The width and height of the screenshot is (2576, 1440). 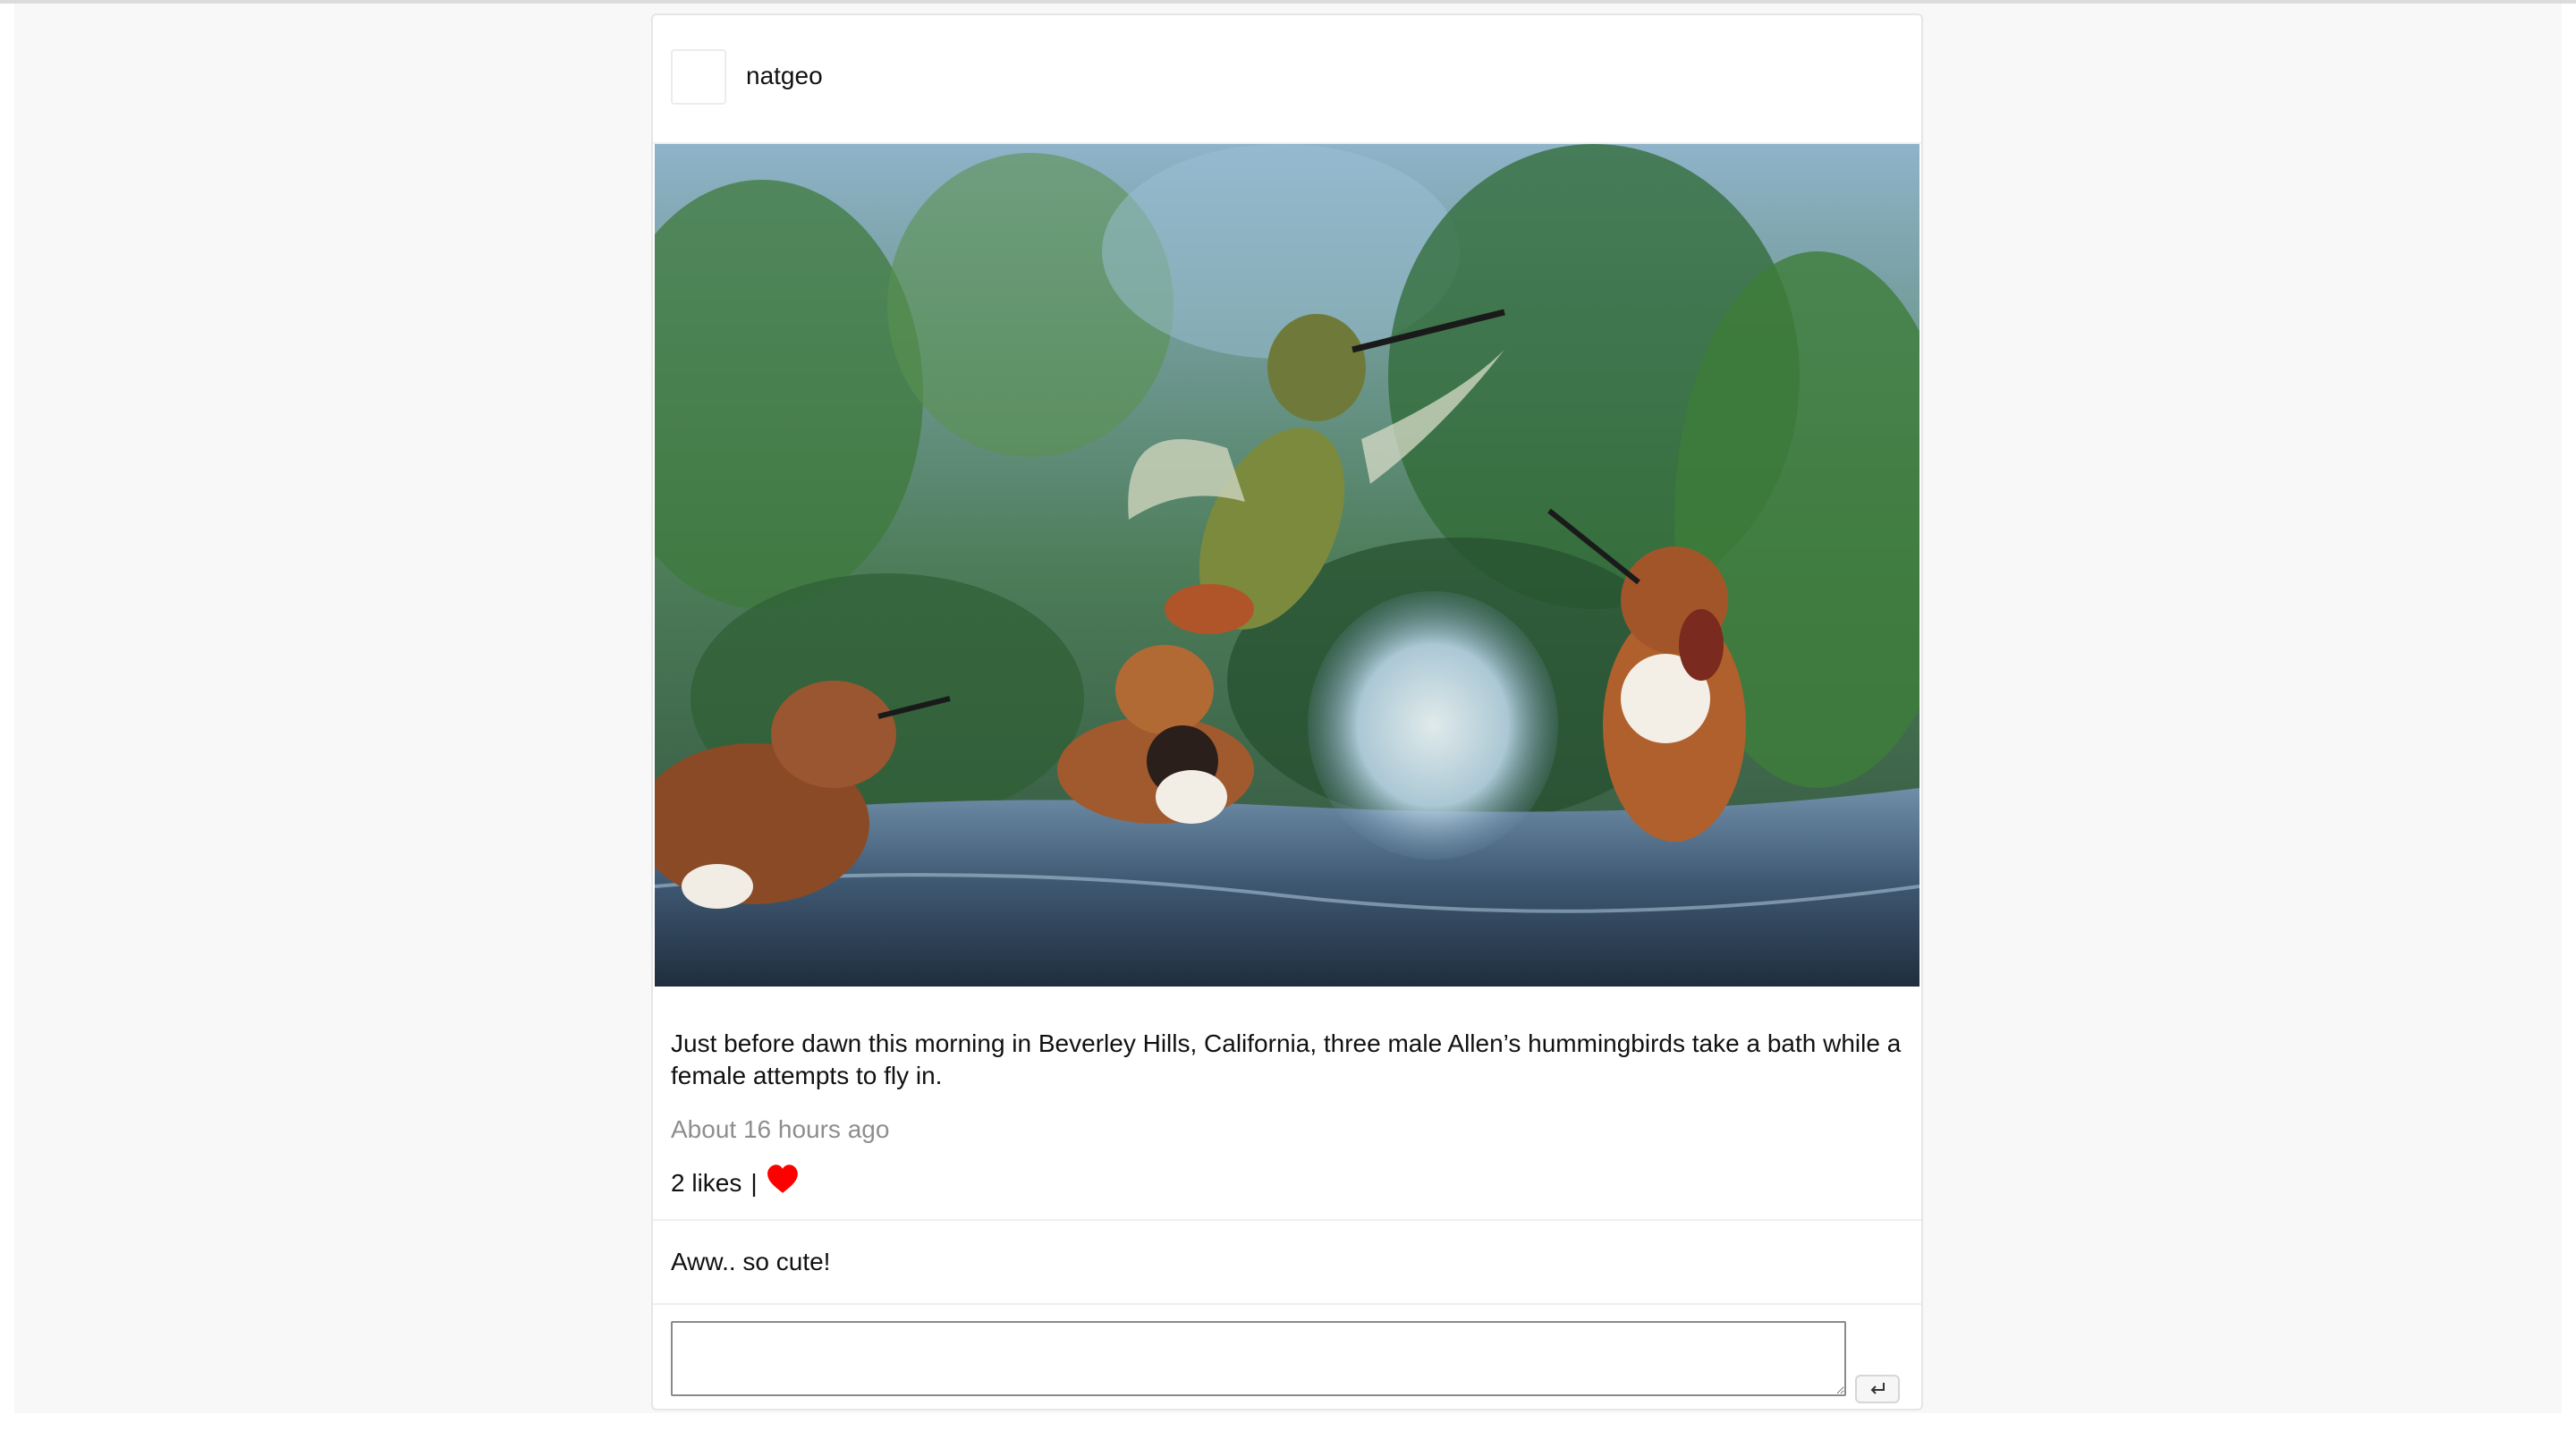 What do you see at coordinates (783, 1179) in the screenshot?
I see `heart-icon` at bounding box center [783, 1179].